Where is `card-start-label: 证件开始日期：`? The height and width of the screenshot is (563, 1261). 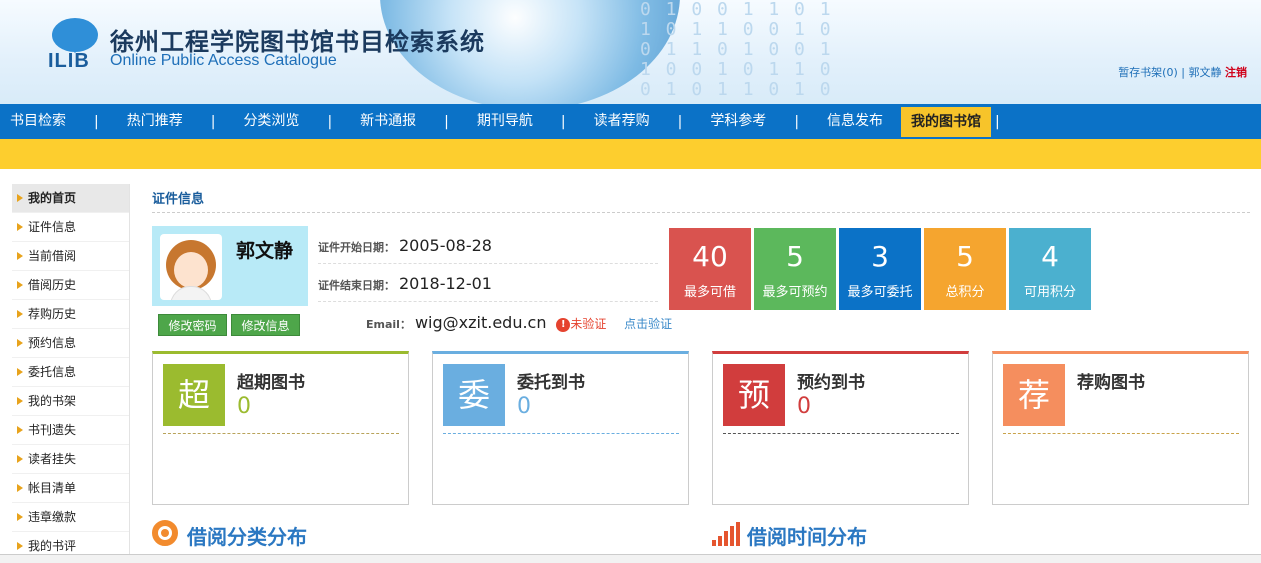 card-start-label: 证件开始日期： is located at coordinates (356, 247).